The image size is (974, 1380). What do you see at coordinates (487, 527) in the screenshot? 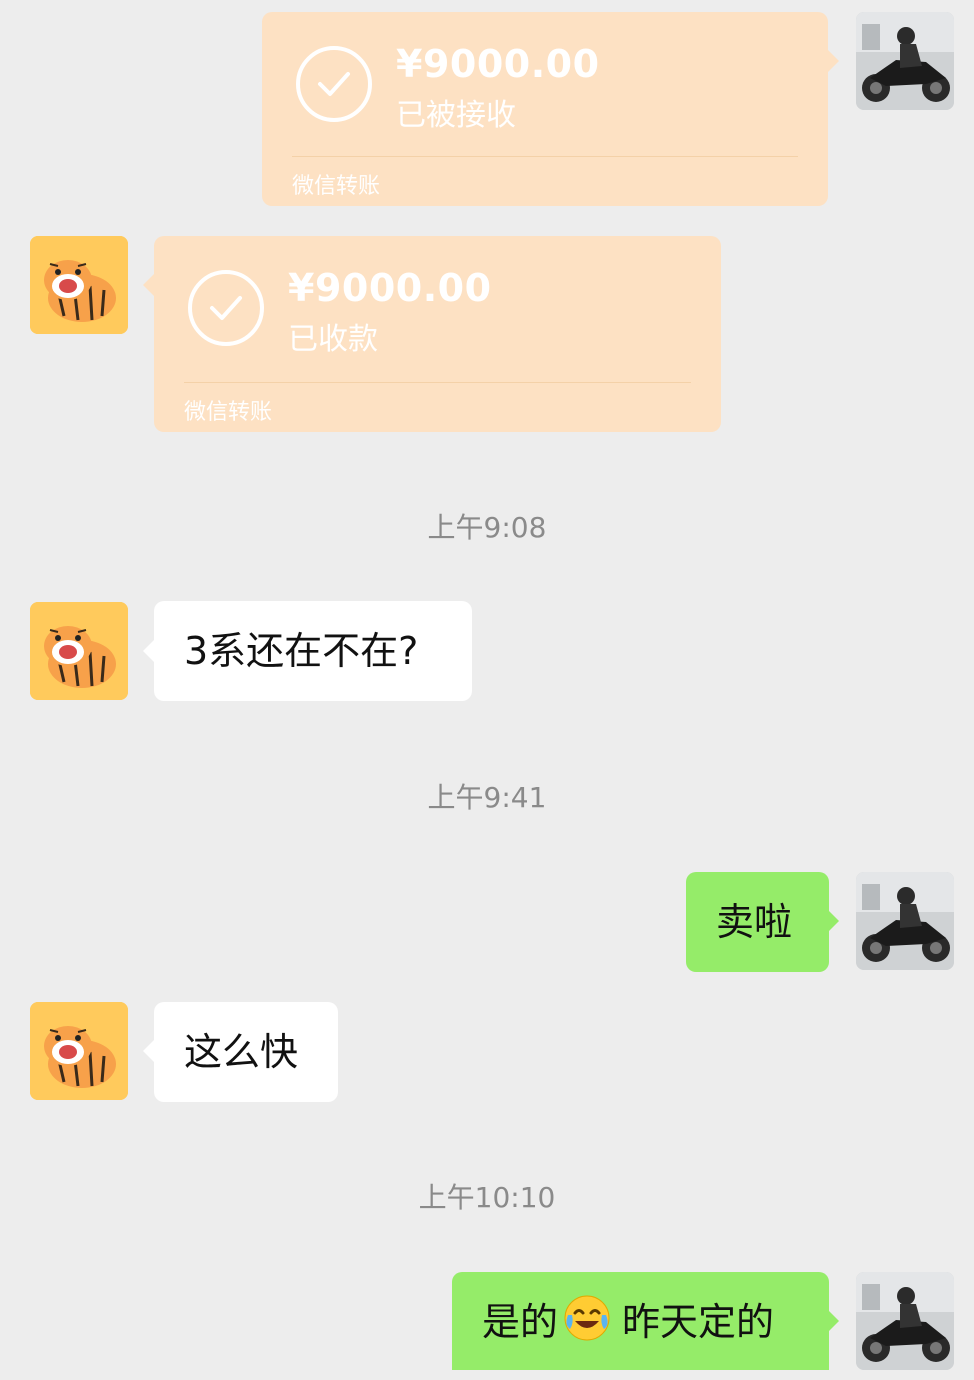
I see `timestamp: 上午9:08` at bounding box center [487, 527].